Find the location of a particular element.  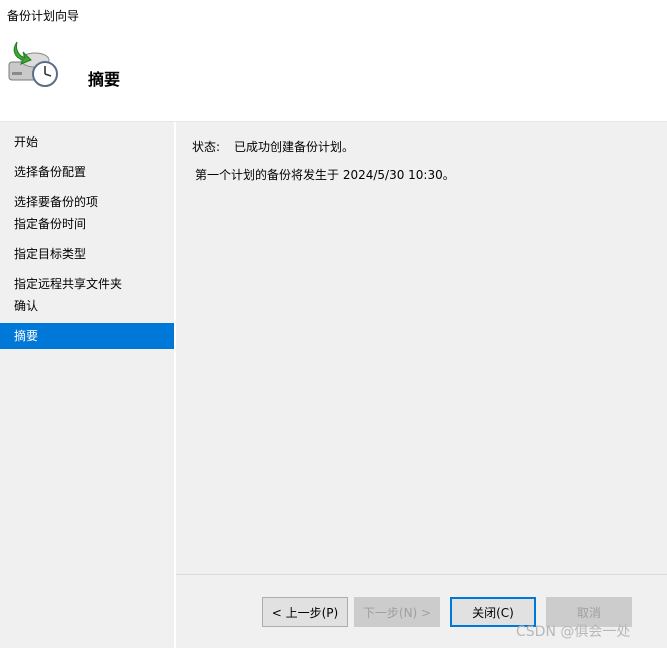

step-summary: 摘要 is located at coordinates (87, 336).